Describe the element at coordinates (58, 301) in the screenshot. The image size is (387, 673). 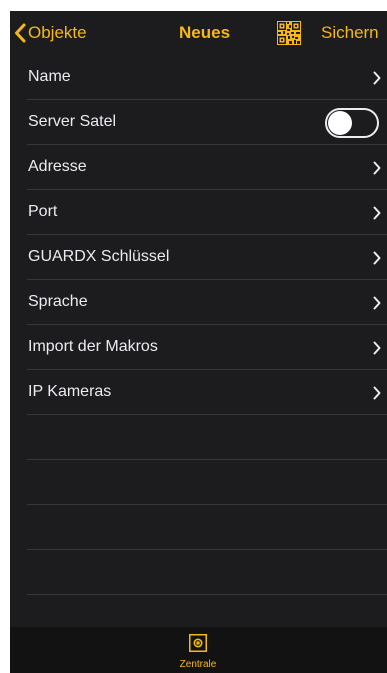
I see `row-label: Sprache` at that location.